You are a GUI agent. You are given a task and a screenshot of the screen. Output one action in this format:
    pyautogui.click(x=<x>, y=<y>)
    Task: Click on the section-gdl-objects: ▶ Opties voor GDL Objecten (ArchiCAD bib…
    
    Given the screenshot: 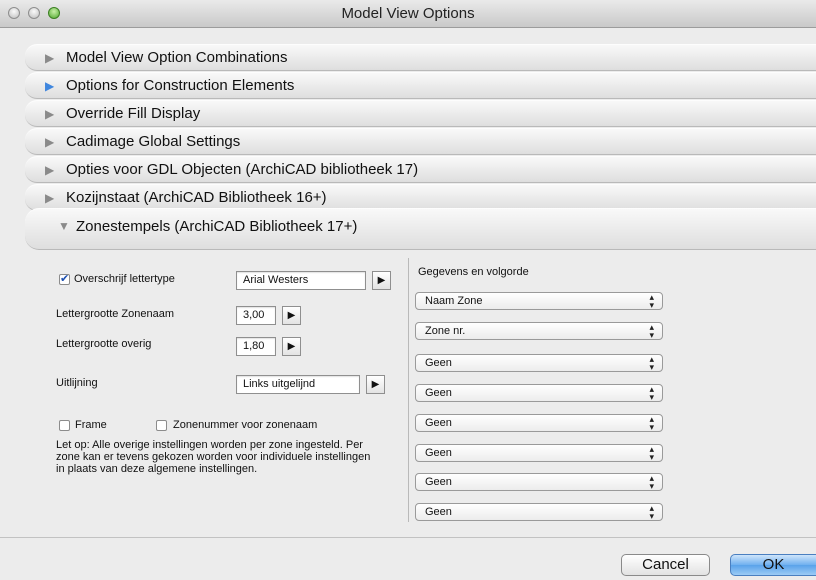 What is the action you would take?
    pyautogui.click(x=420, y=169)
    